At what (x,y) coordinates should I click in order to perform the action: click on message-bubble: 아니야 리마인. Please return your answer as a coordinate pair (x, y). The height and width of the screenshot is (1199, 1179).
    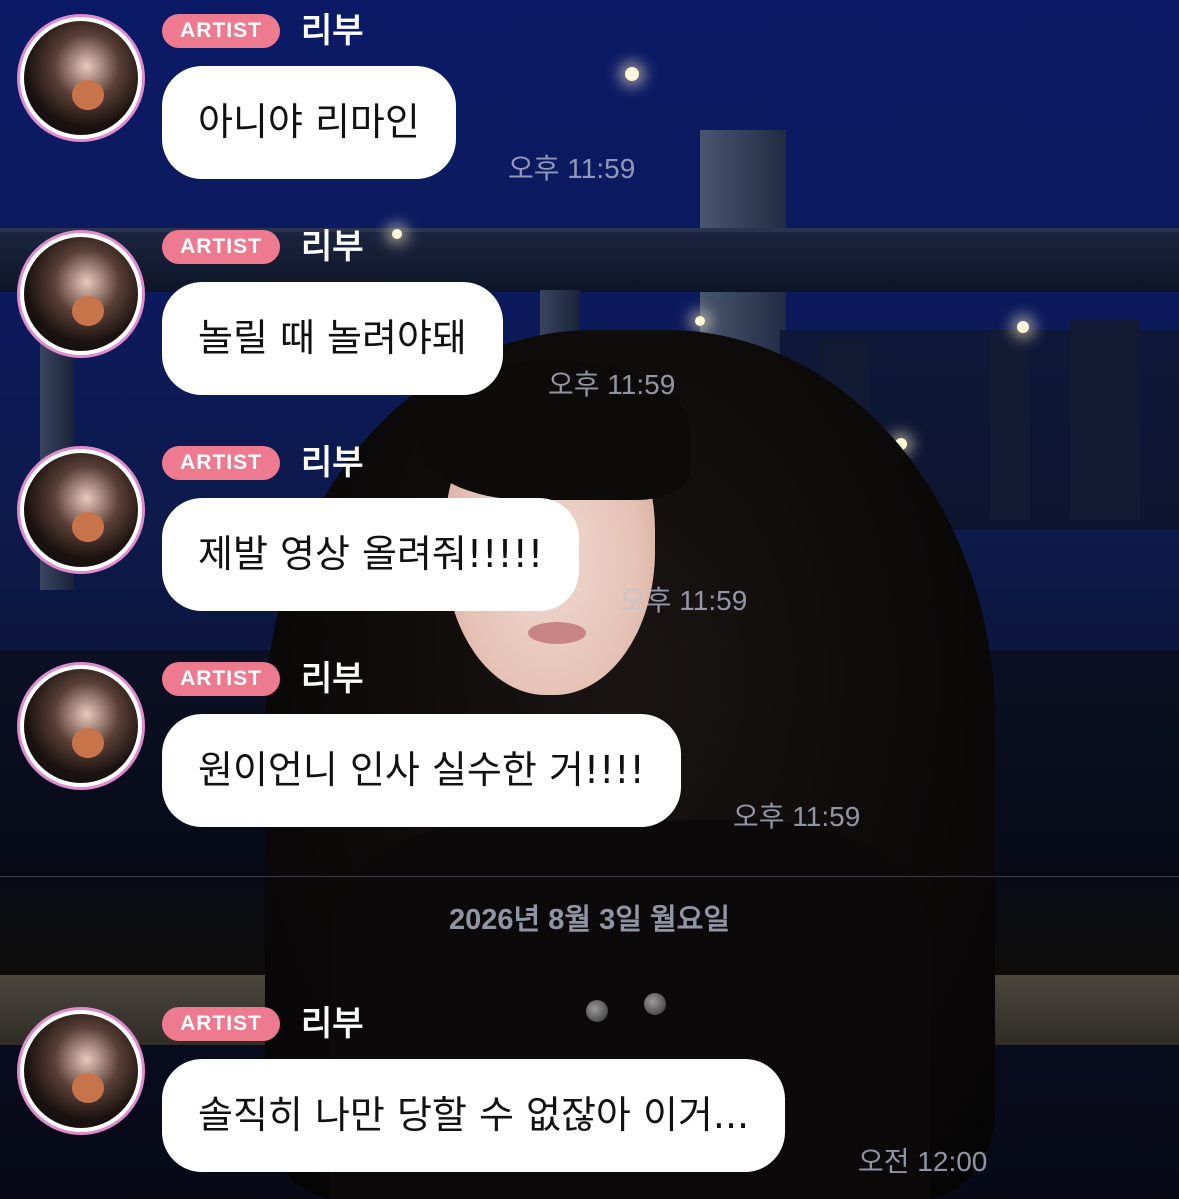
    Looking at the image, I should click on (309, 122).